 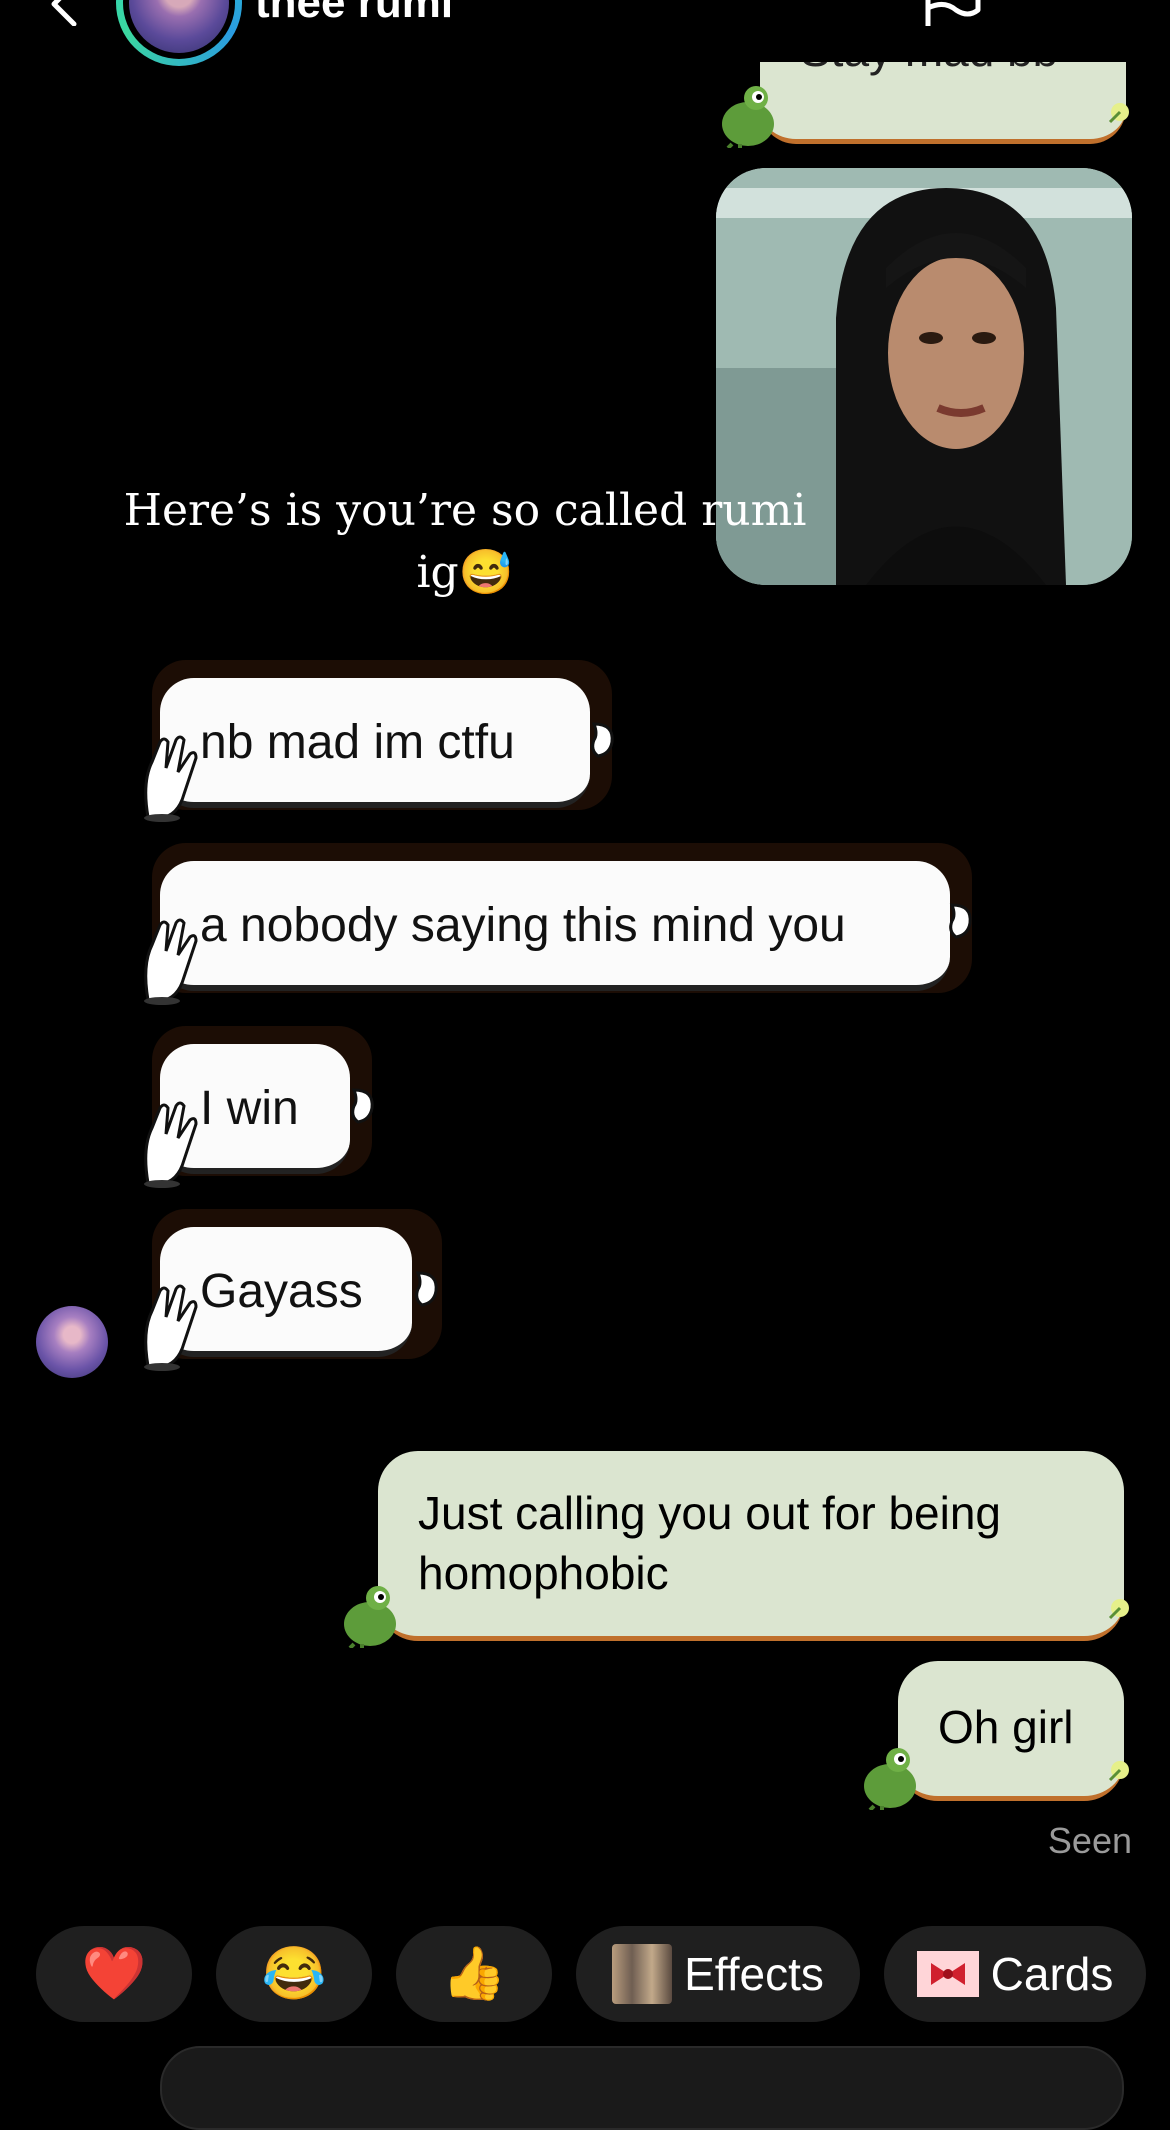 What do you see at coordinates (1006, 1727) in the screenshot?
I see `message-text: Oh girl` at bounding box center [1006, 1727].